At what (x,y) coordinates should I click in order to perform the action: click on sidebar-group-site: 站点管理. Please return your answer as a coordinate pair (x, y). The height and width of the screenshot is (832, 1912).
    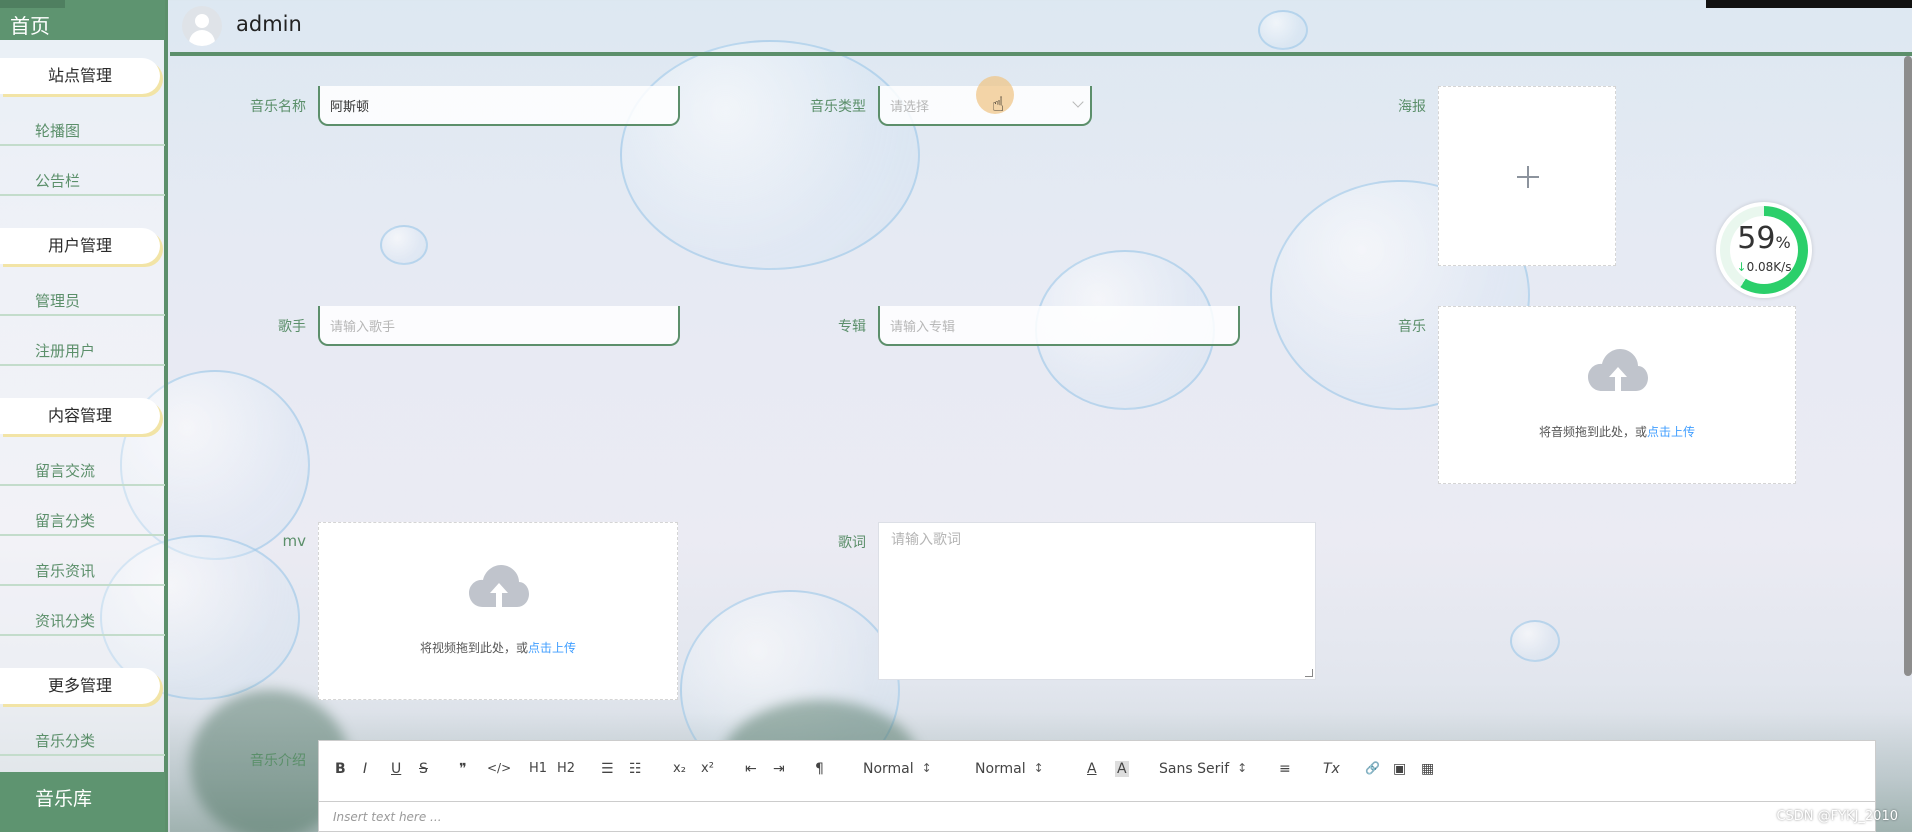
    Looking at the image, I should click on (80, 76).